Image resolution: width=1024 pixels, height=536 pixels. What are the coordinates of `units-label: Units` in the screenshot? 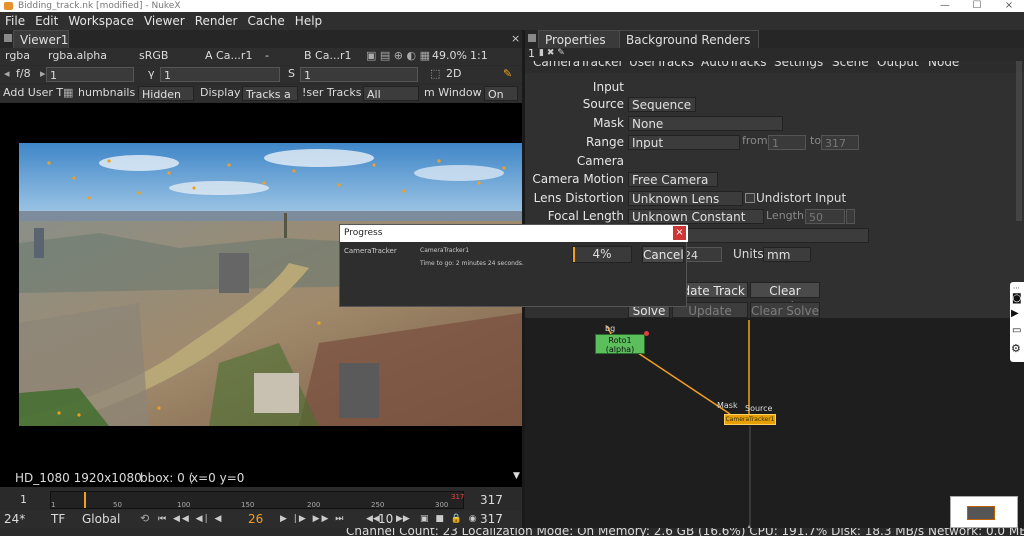 It's located at (748, 254).